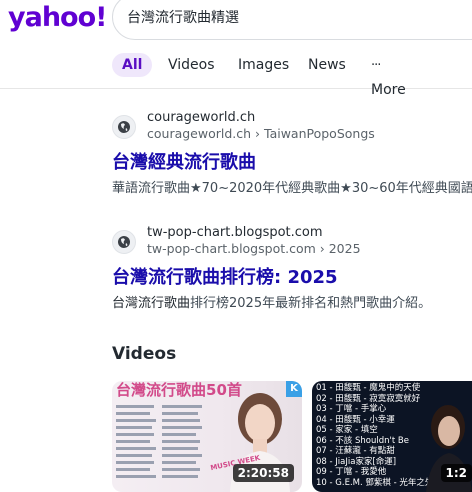  Describe the element at coordinates (388, 90) in the screenshot. I see `tab-more-label: More` at that location.